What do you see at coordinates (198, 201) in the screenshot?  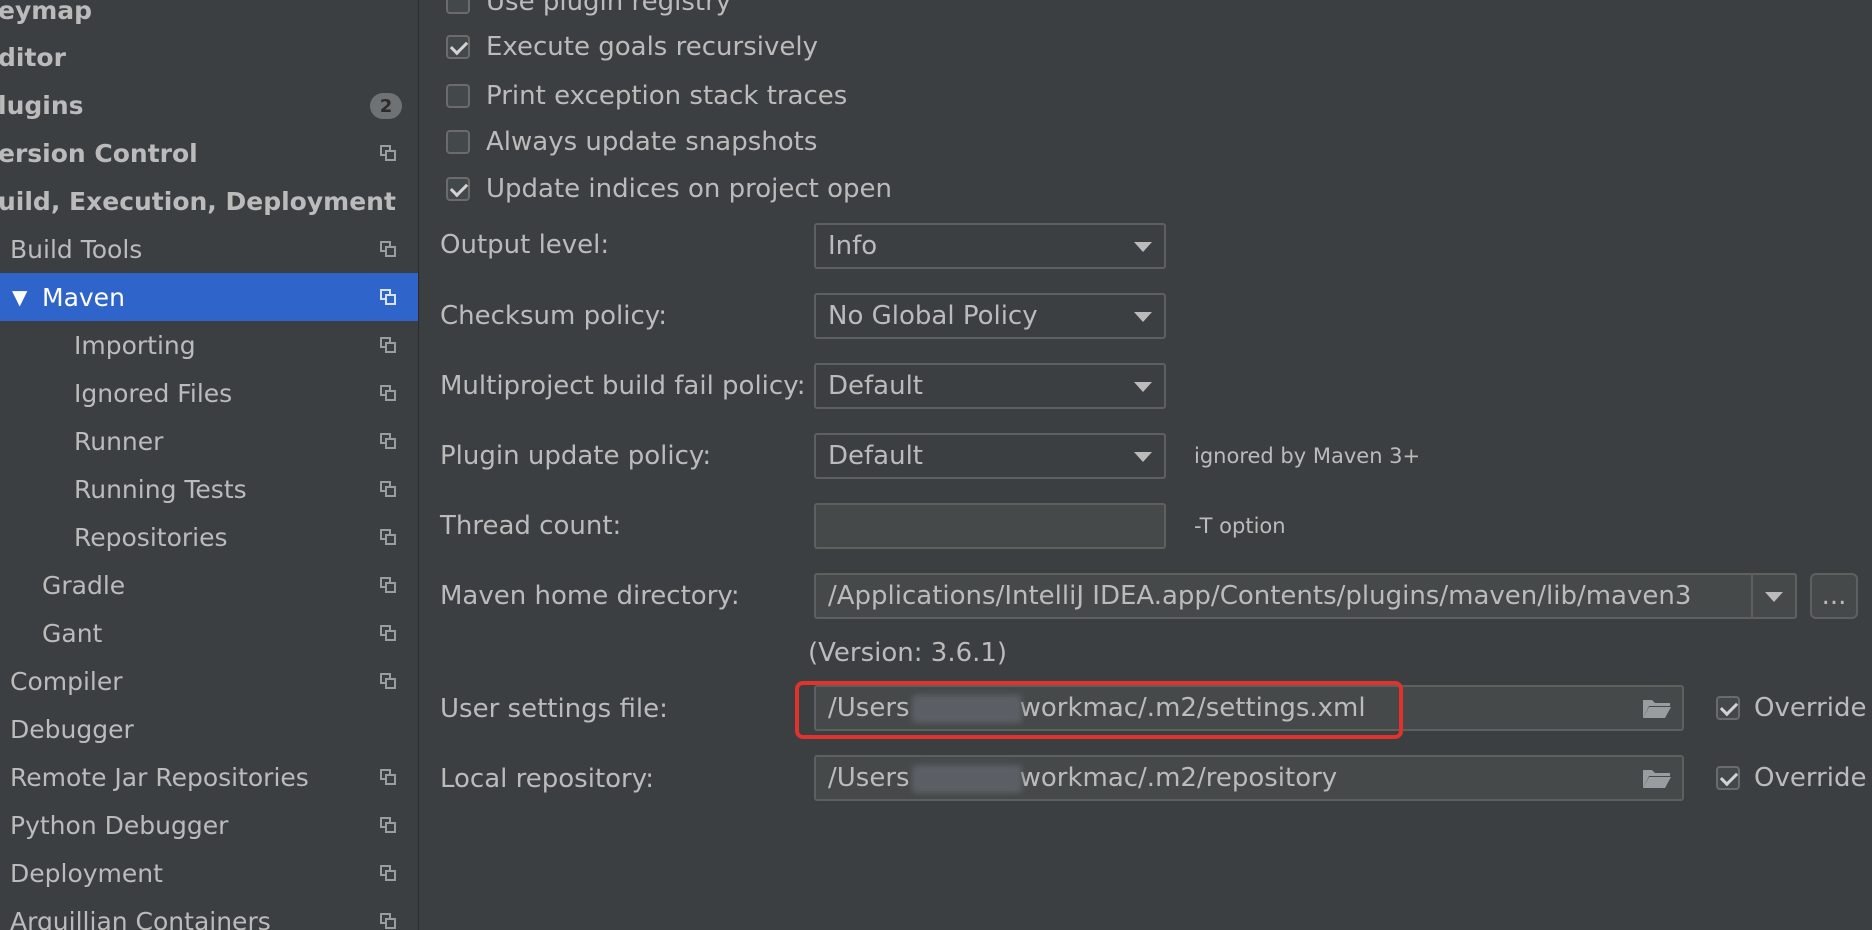 I see `sidebar-item-label: uild, Execution, Deployment` at bounding box center [198, 201].